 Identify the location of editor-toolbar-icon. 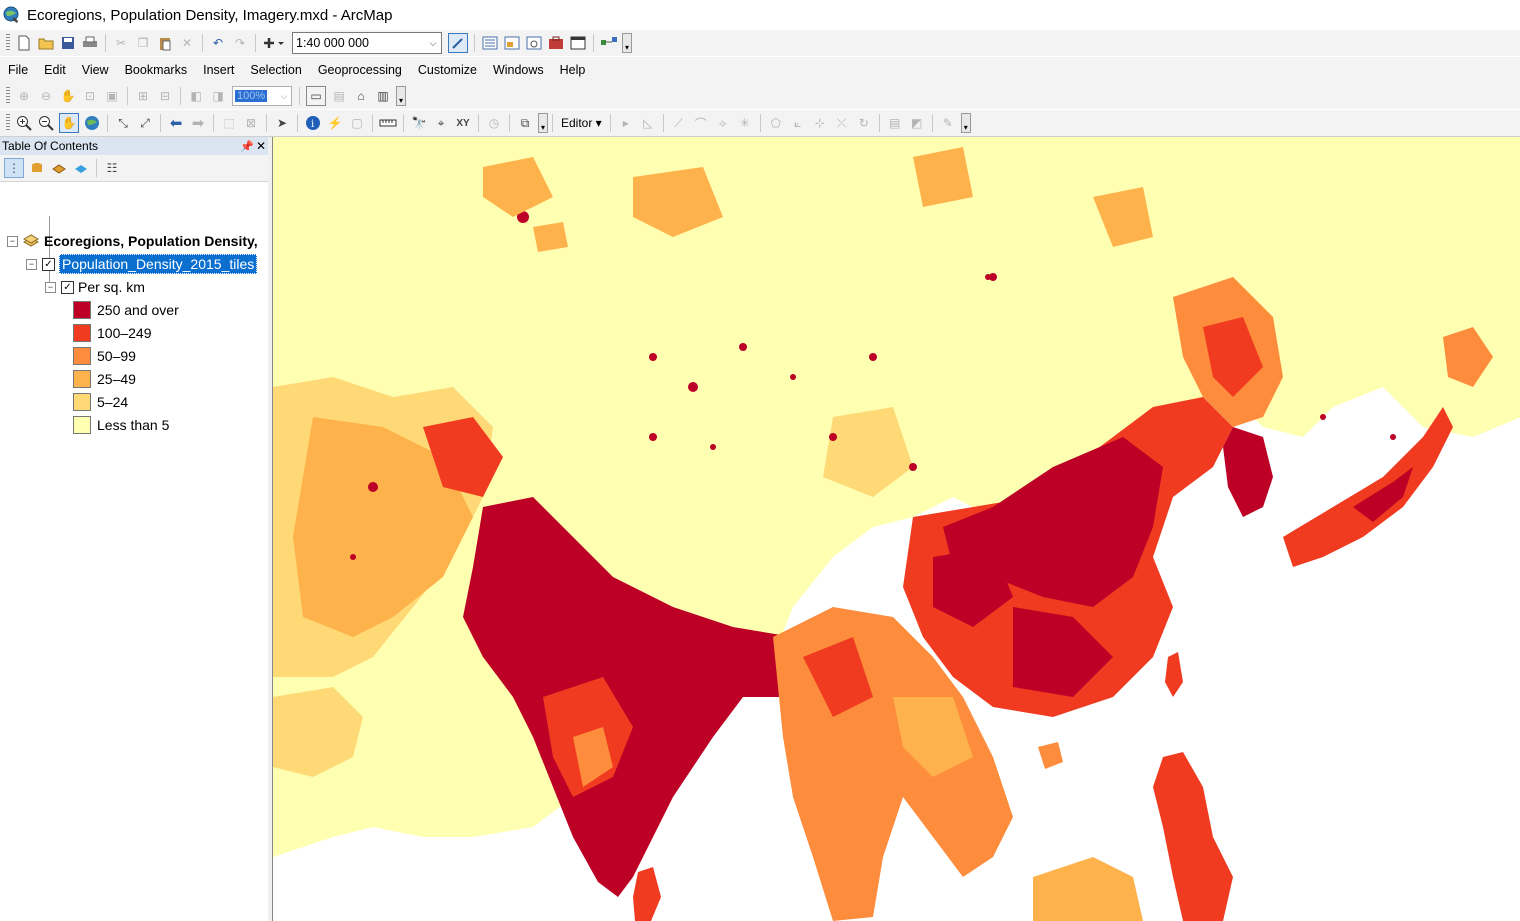
(458, 43).